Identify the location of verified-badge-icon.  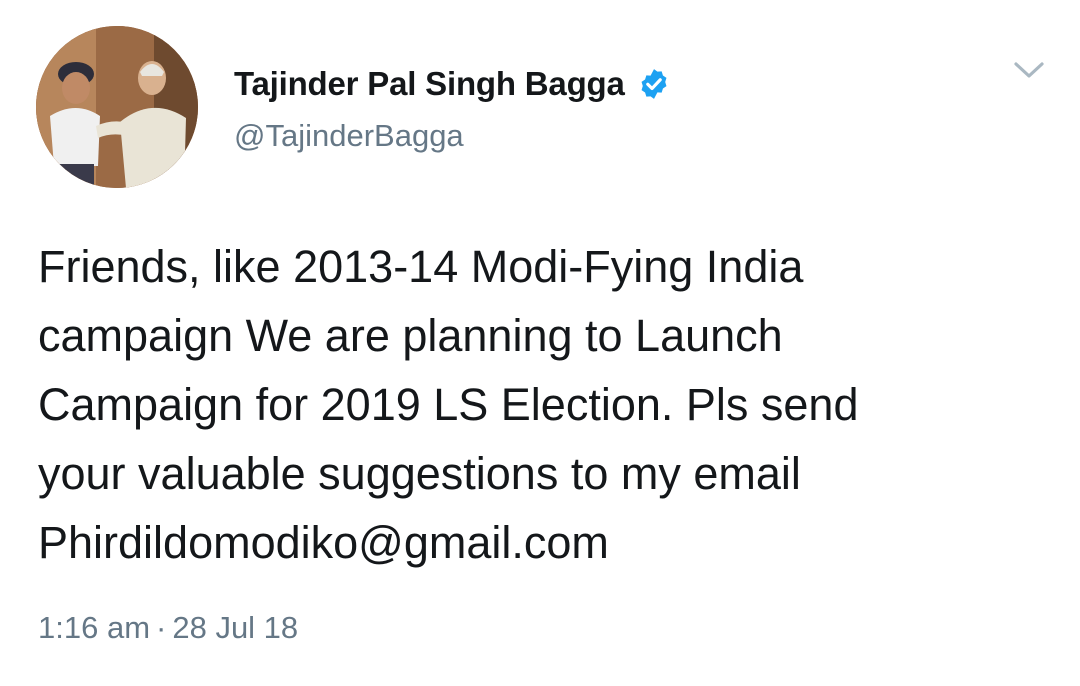
(654, 84).